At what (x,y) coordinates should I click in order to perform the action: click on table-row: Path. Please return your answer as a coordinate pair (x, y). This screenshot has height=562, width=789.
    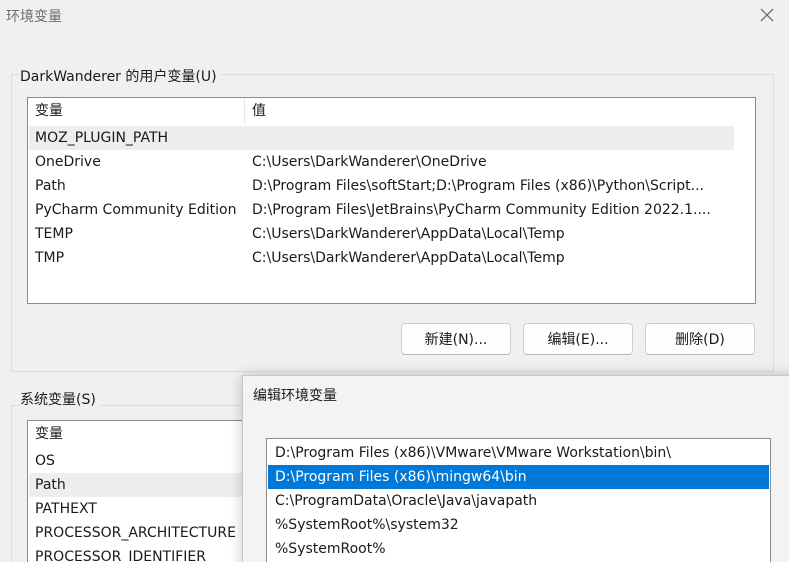
    Looking at the image, I should click on (147, 485).